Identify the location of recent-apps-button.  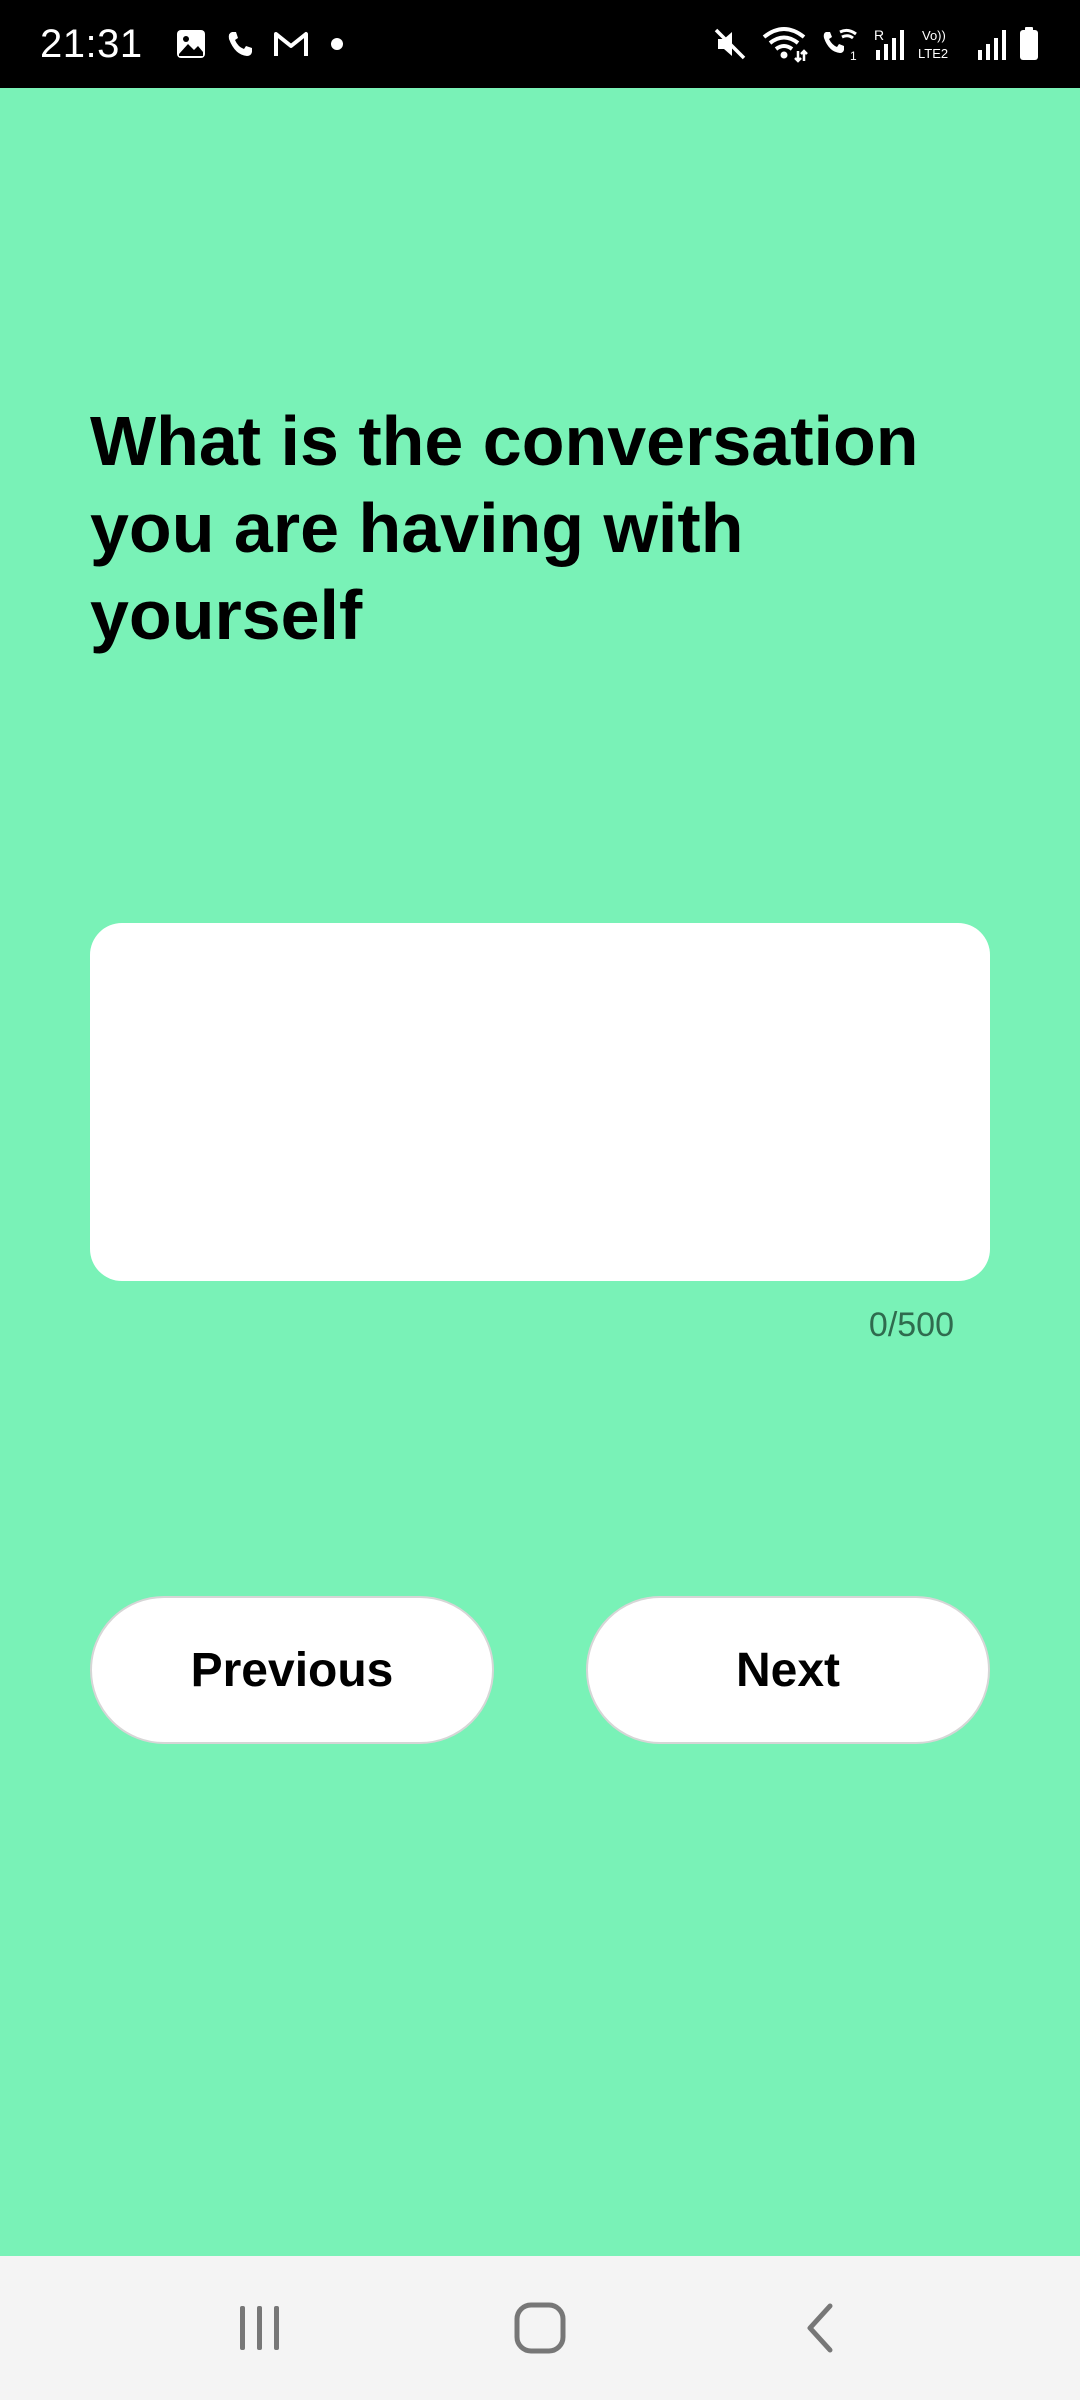
(260, 2328).